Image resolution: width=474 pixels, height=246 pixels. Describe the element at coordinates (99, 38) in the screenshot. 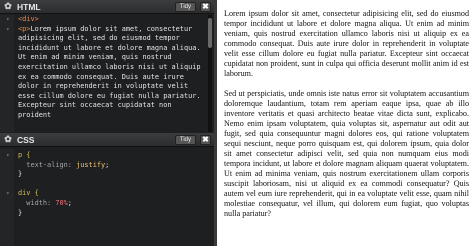

I see `code-token: adipisicing elit, sed do eiusmod tempor` at that location.